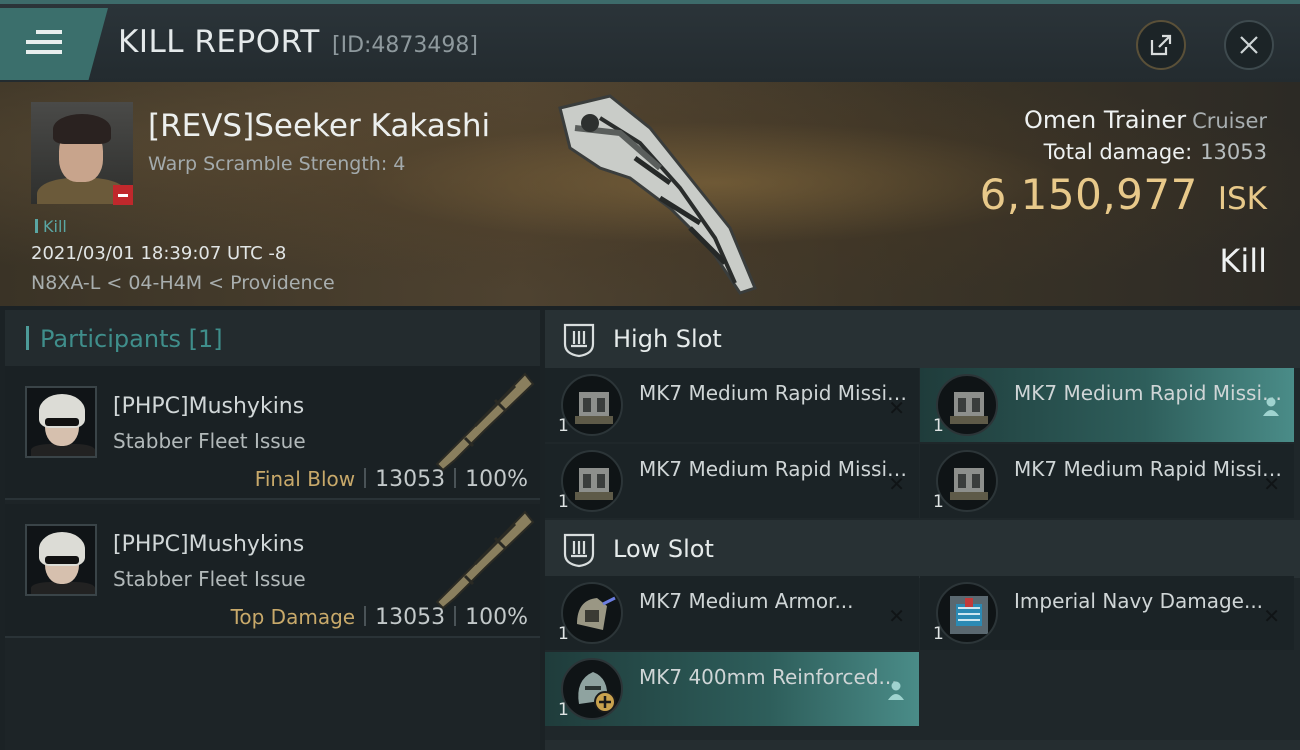 The height and width of the screenshot is (750, 1300). I want to click on page-title: KILL REPORT, so click(219, 42).